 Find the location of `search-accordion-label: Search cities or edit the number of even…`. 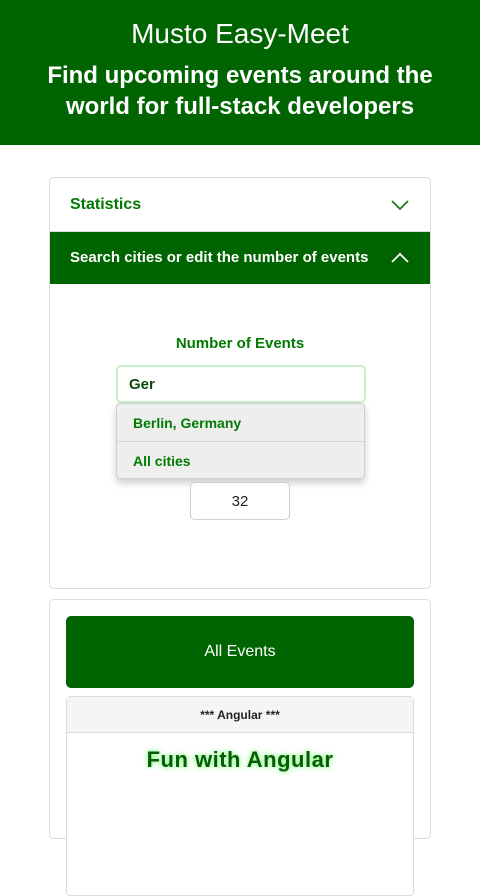

search-accordion-label: Search cities or edit the number of even… is located at coordinates (219, 257).